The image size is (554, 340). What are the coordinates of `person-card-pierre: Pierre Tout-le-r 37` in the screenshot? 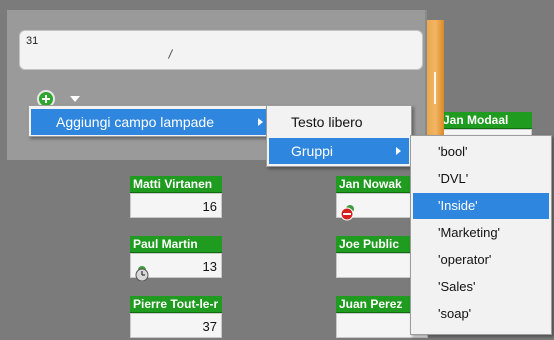 It's located at (176, 317).